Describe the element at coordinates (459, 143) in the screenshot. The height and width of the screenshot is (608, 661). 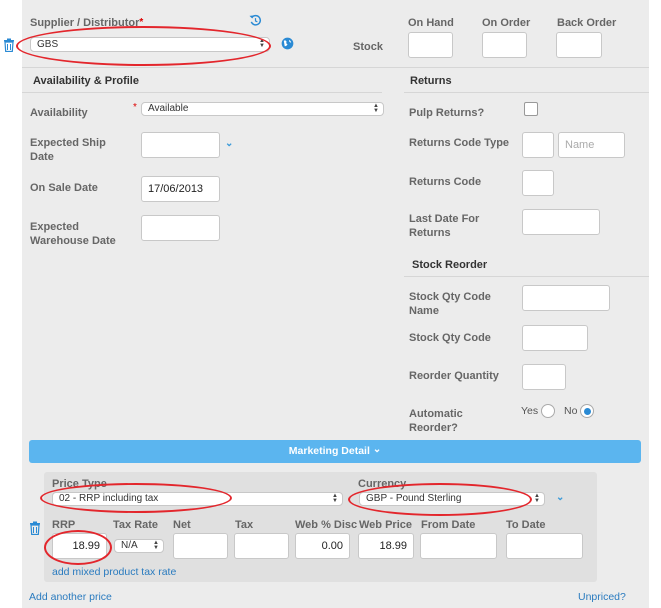
I see `returns-code-type-label: Returns Code Type` at that location.